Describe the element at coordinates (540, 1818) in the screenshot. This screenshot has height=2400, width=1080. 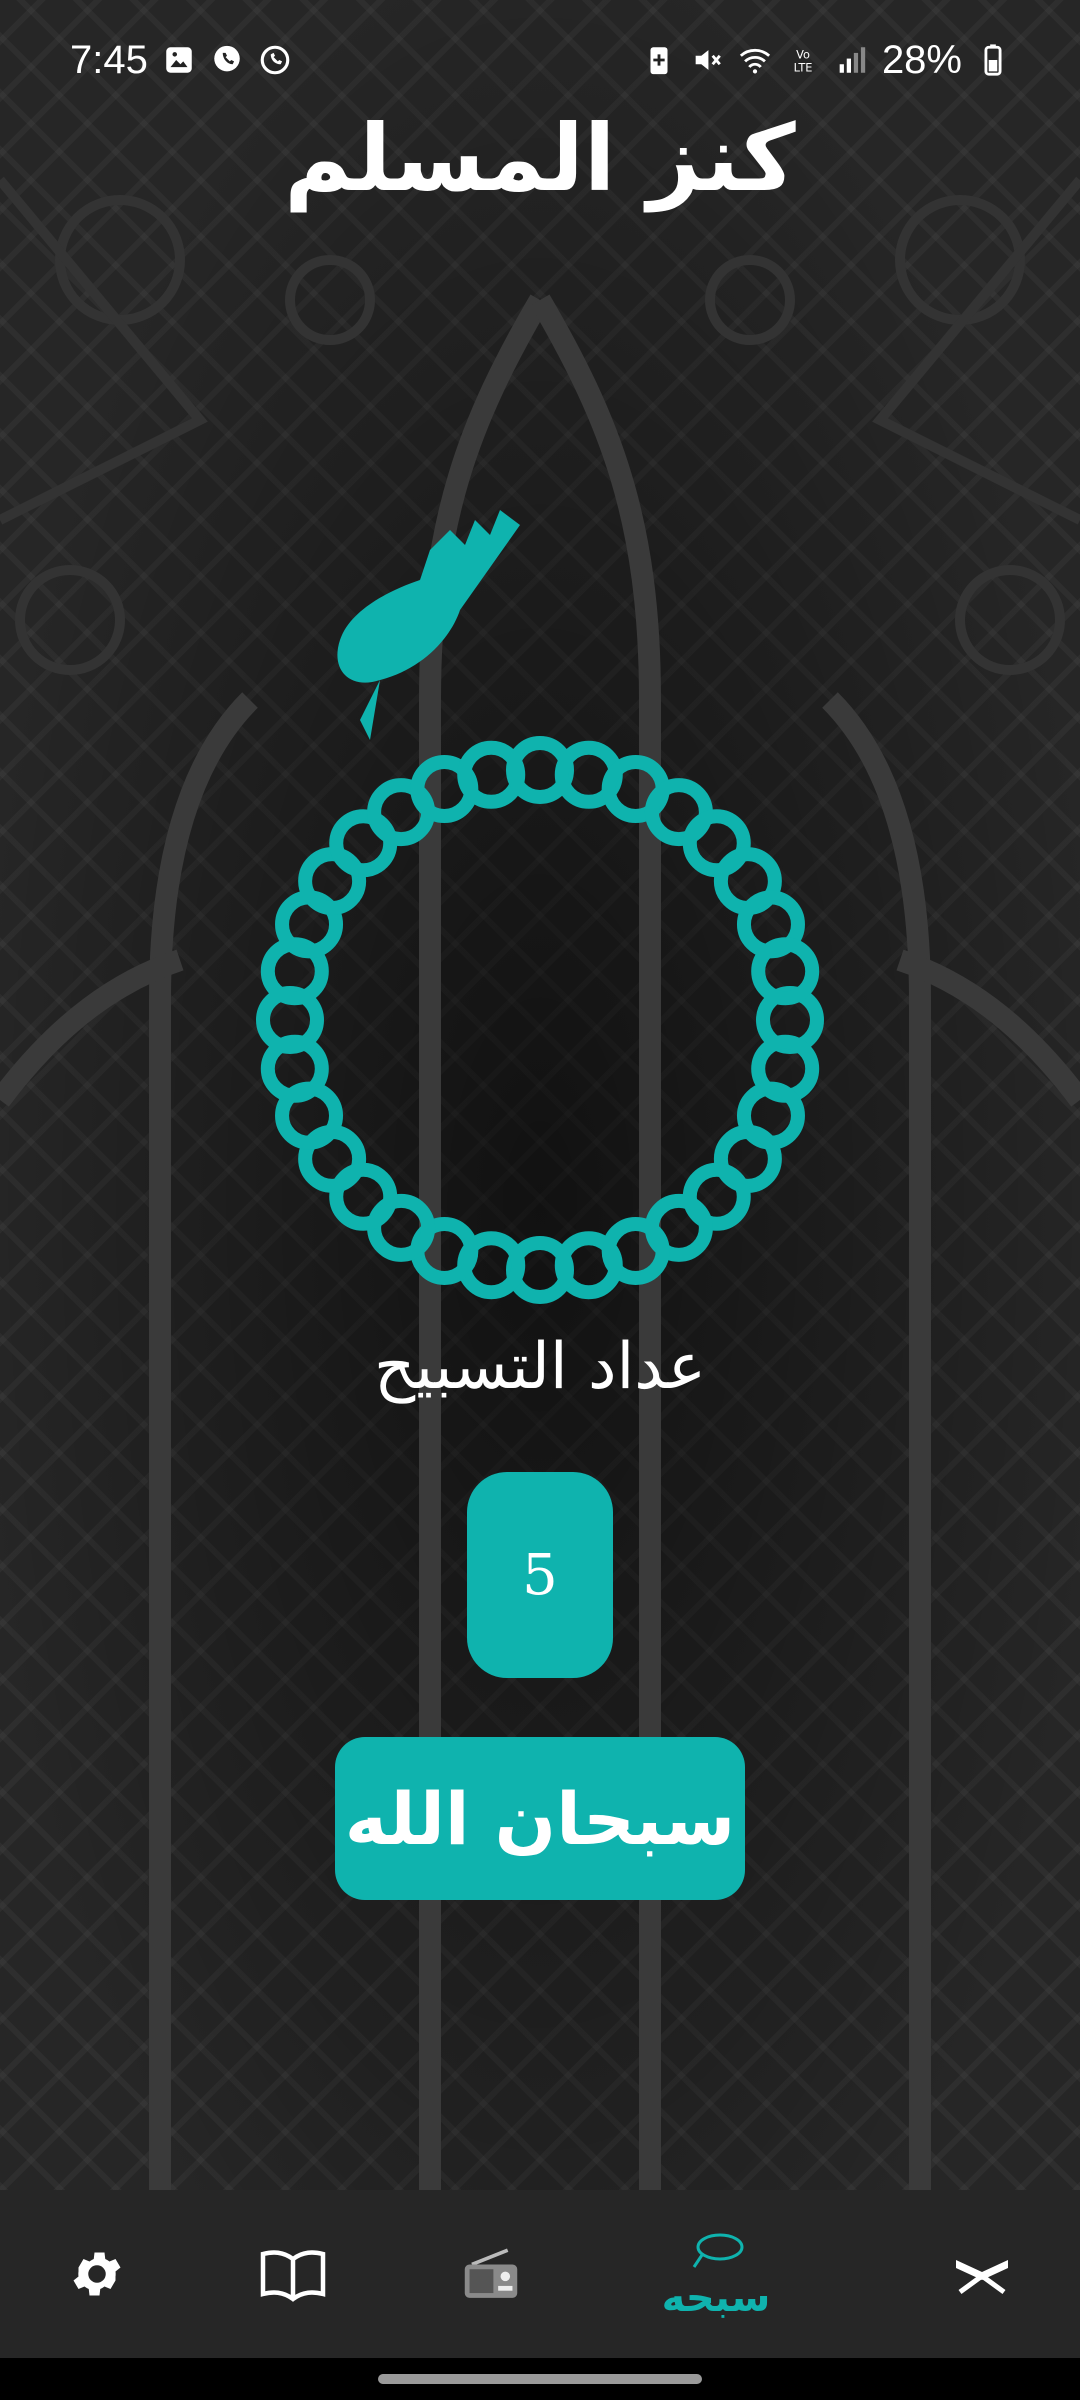
I see `tasbih-button: سبحان الله` at that location.